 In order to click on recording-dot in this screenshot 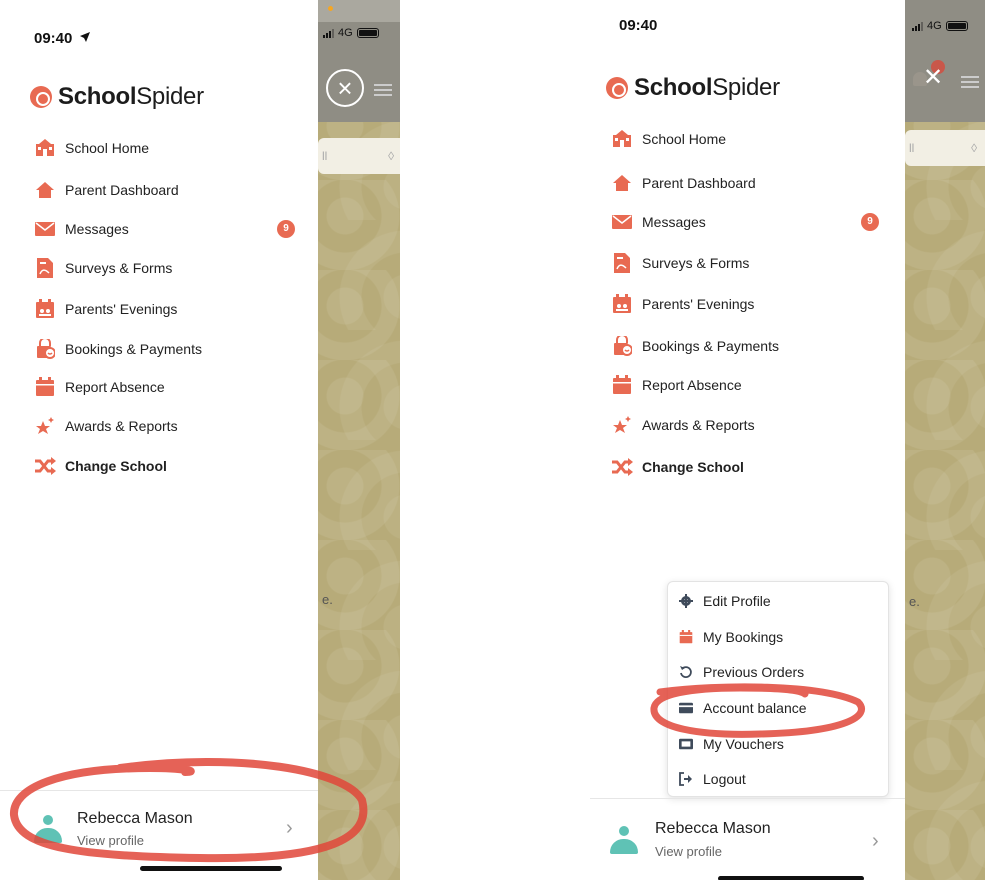, I will do `click(330, 8)`.